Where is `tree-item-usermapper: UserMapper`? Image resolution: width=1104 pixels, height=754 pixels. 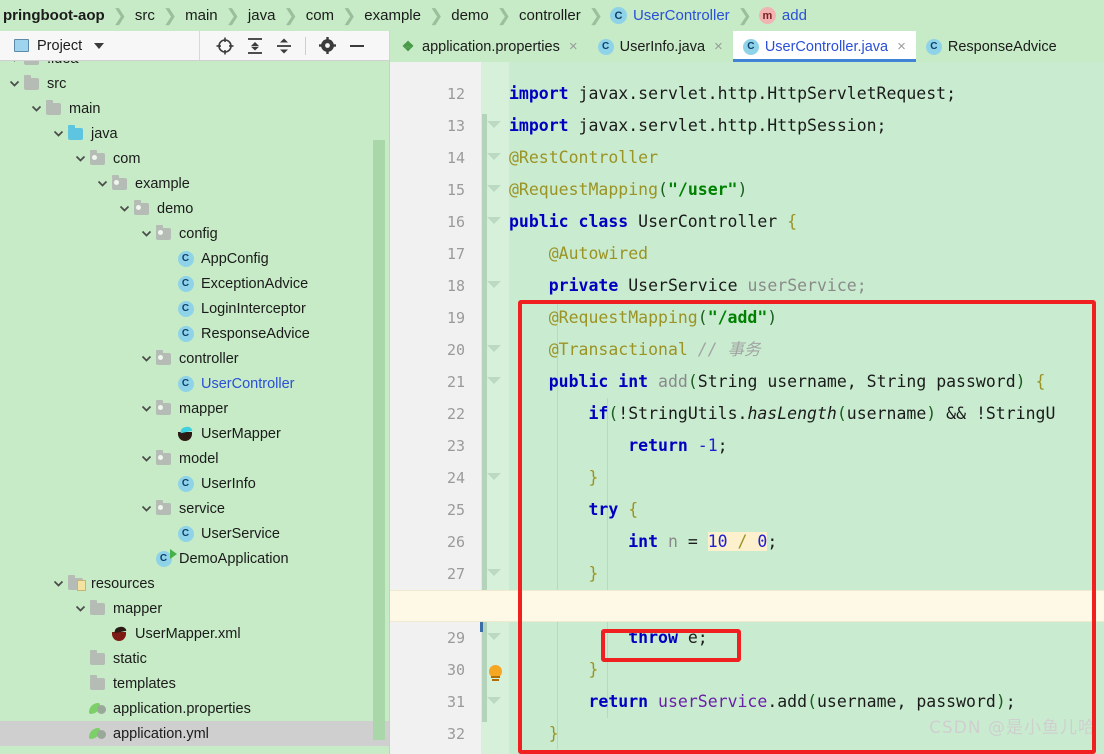
tree-item-usermapper: UserMapper is located at coordinates (194, 433).